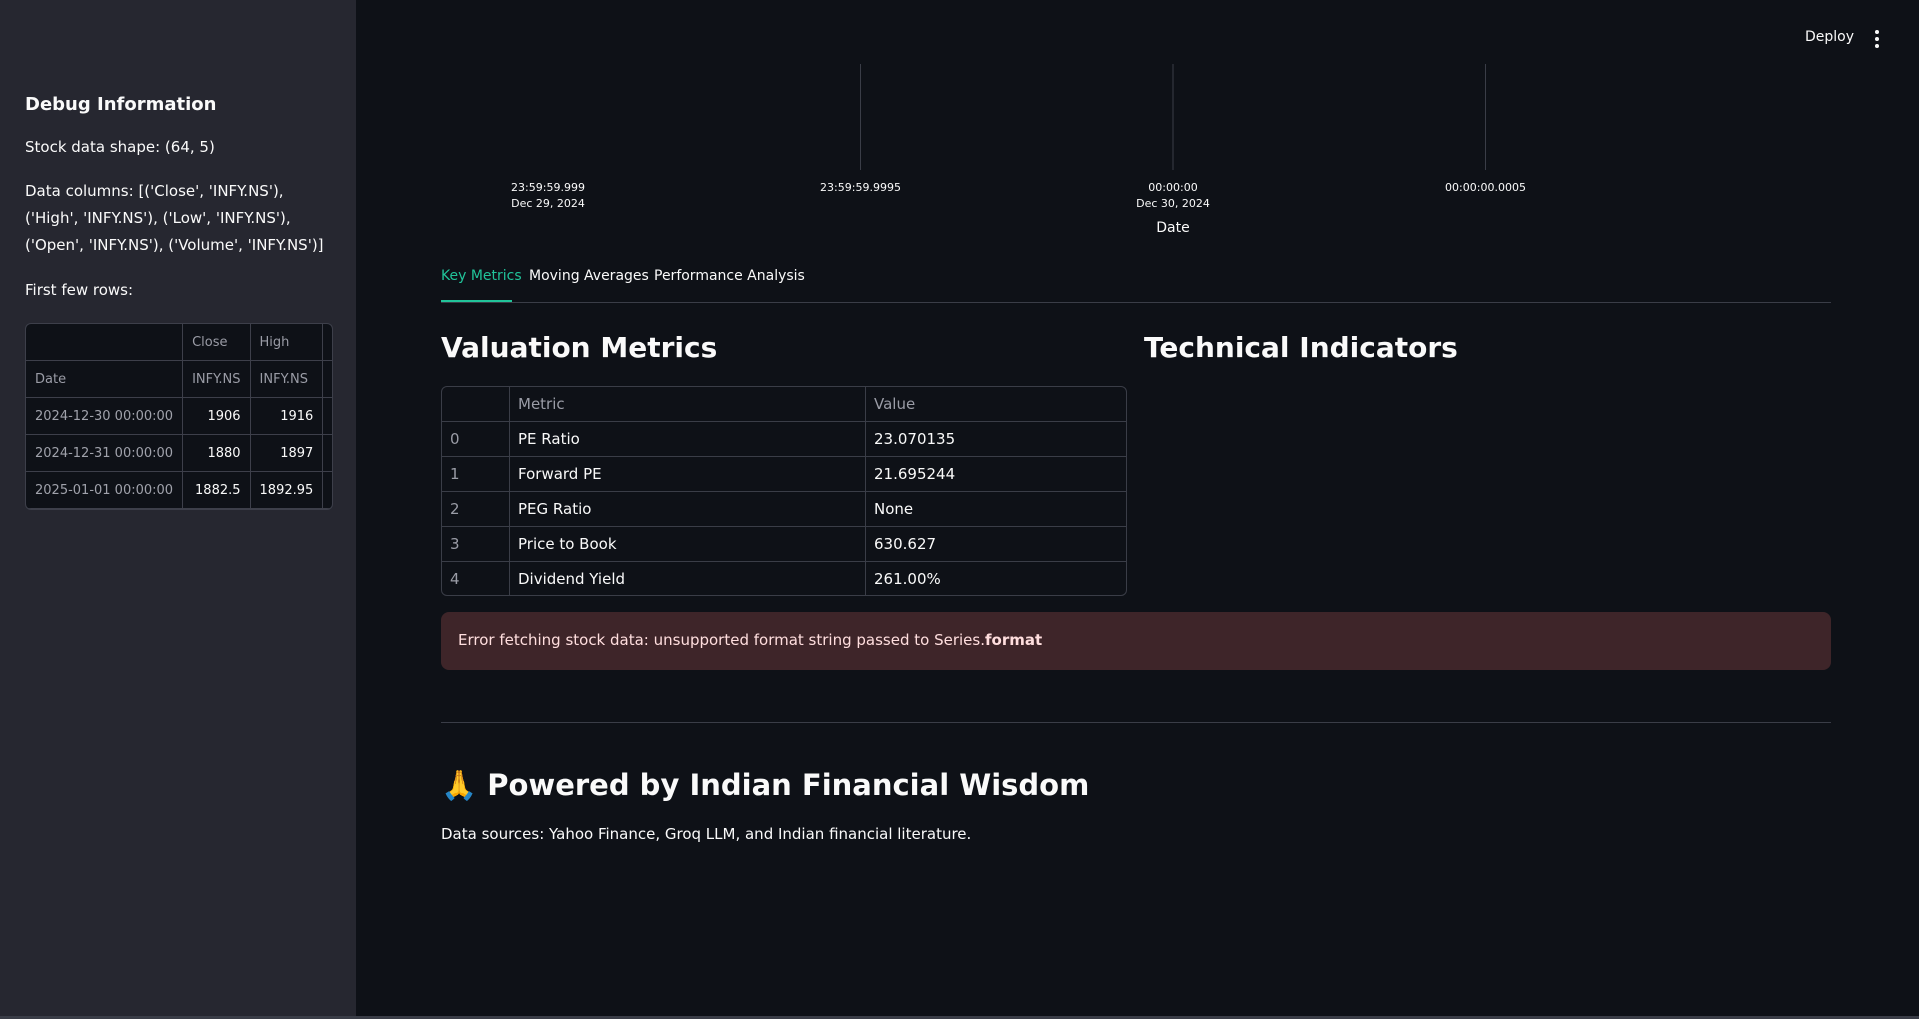  I want to click on table-row: 1 Forward PE 21.695244, so click(784, 474).